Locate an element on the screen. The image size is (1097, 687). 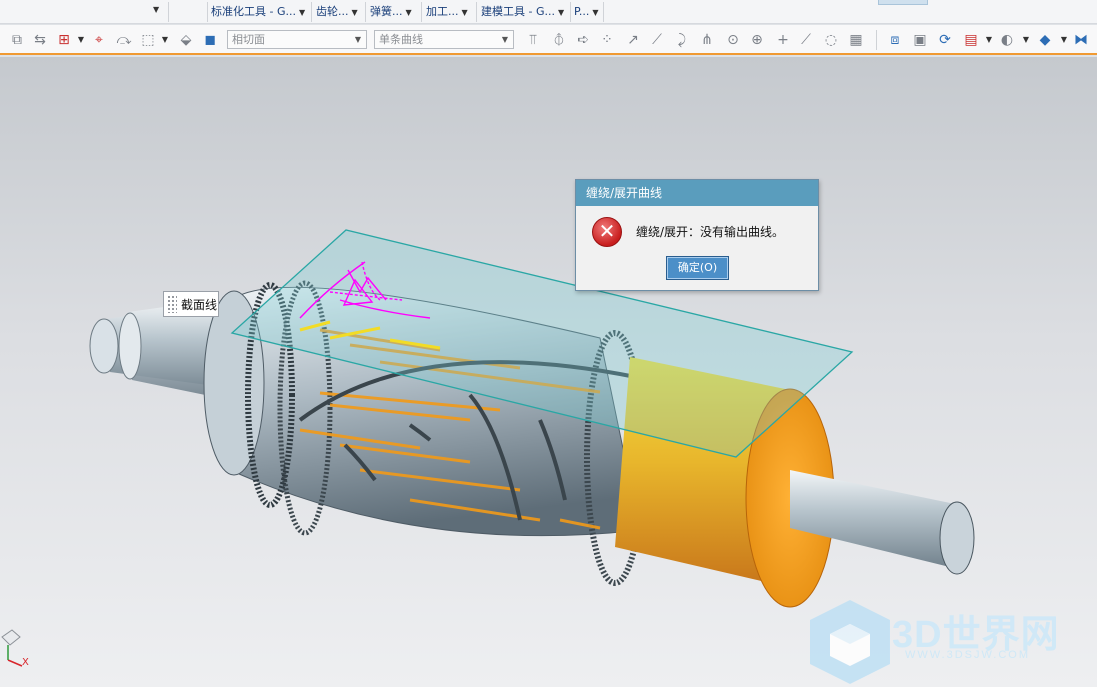
menu-standard-tools: 标准化工具 - G... ▼ is located at coordinates (258, 12).